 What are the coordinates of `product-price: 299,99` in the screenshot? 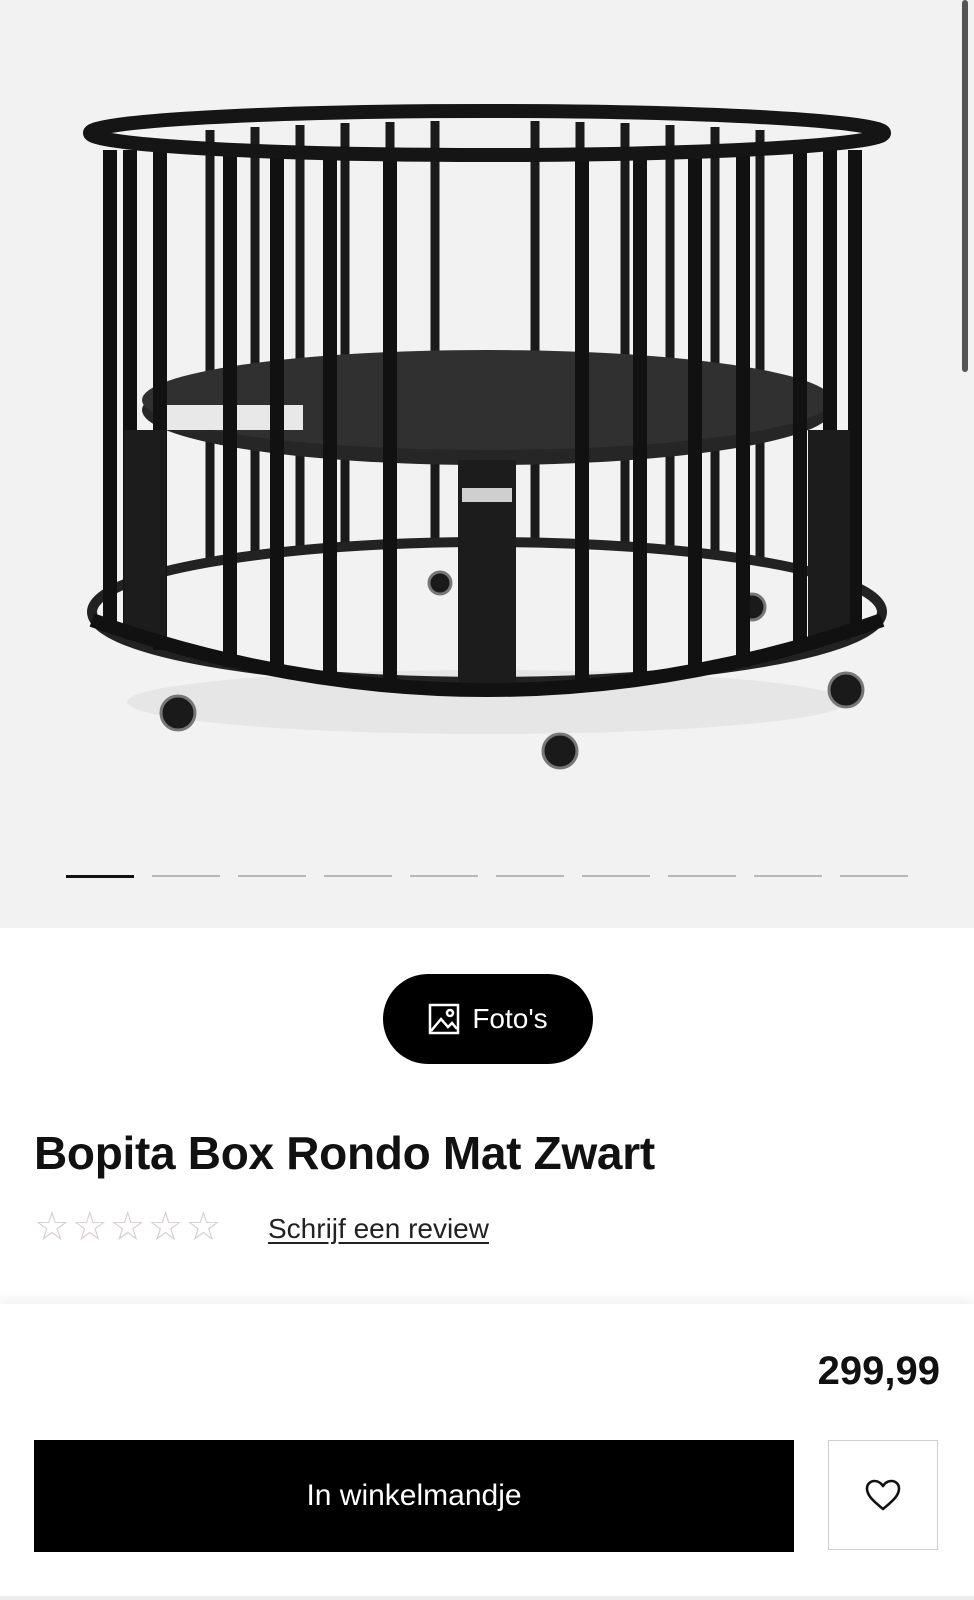 It's located at (878, 1371).